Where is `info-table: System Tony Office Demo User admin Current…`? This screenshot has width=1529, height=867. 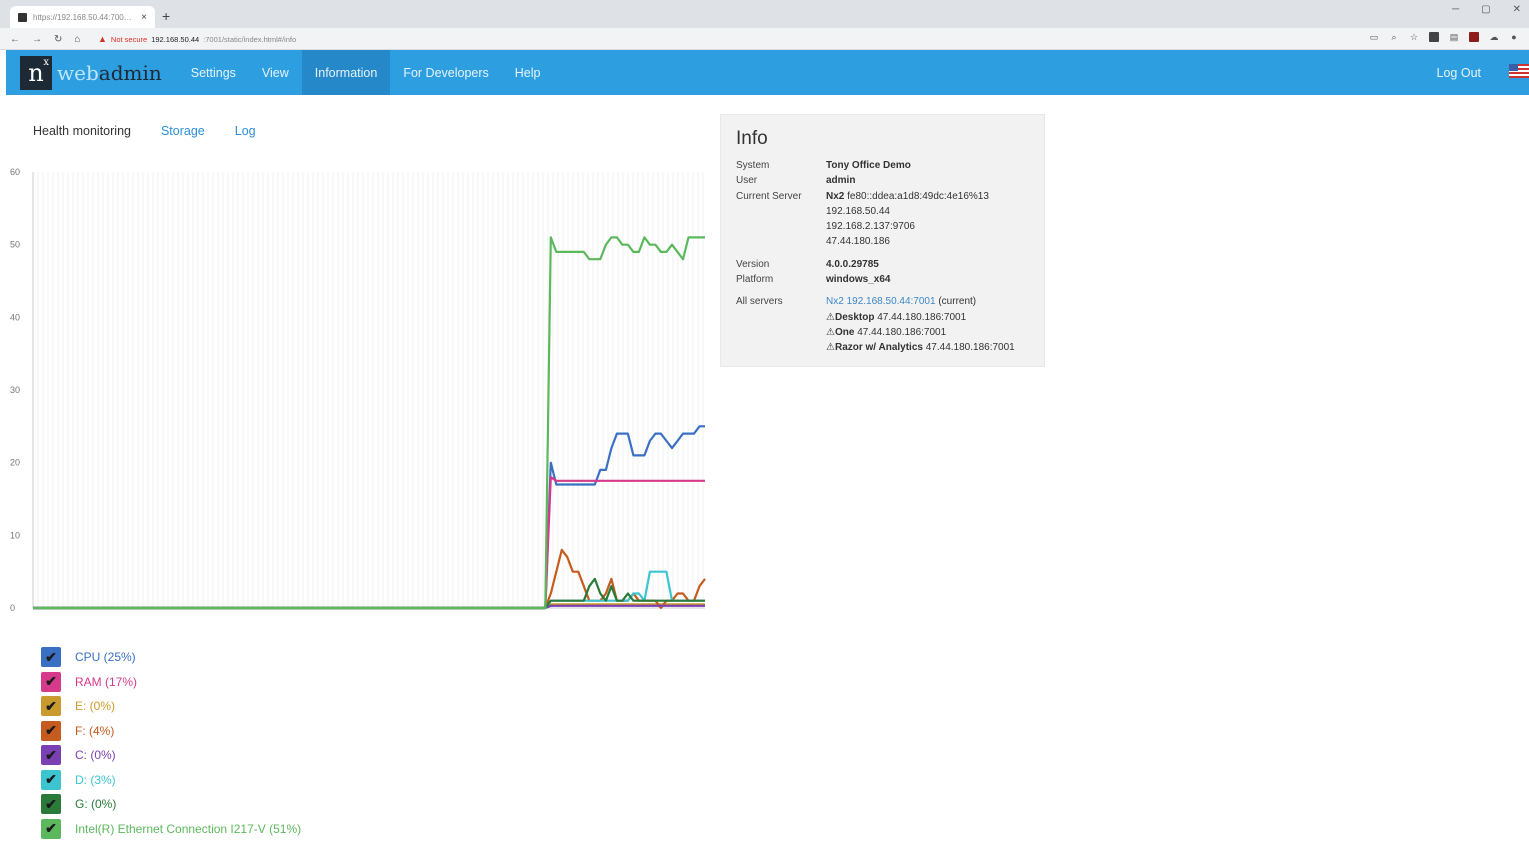 info-table: System Tony Office Demo User admin Current… is located at coordinates (875, 257).